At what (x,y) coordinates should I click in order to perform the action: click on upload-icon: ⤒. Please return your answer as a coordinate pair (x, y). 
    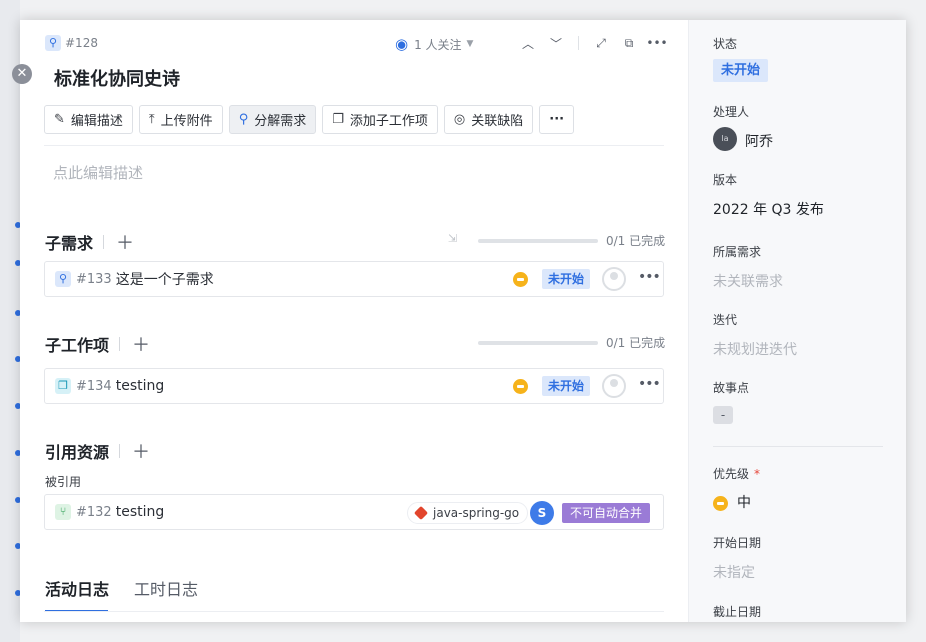
    Looking at the image, I should click on (151, 119).